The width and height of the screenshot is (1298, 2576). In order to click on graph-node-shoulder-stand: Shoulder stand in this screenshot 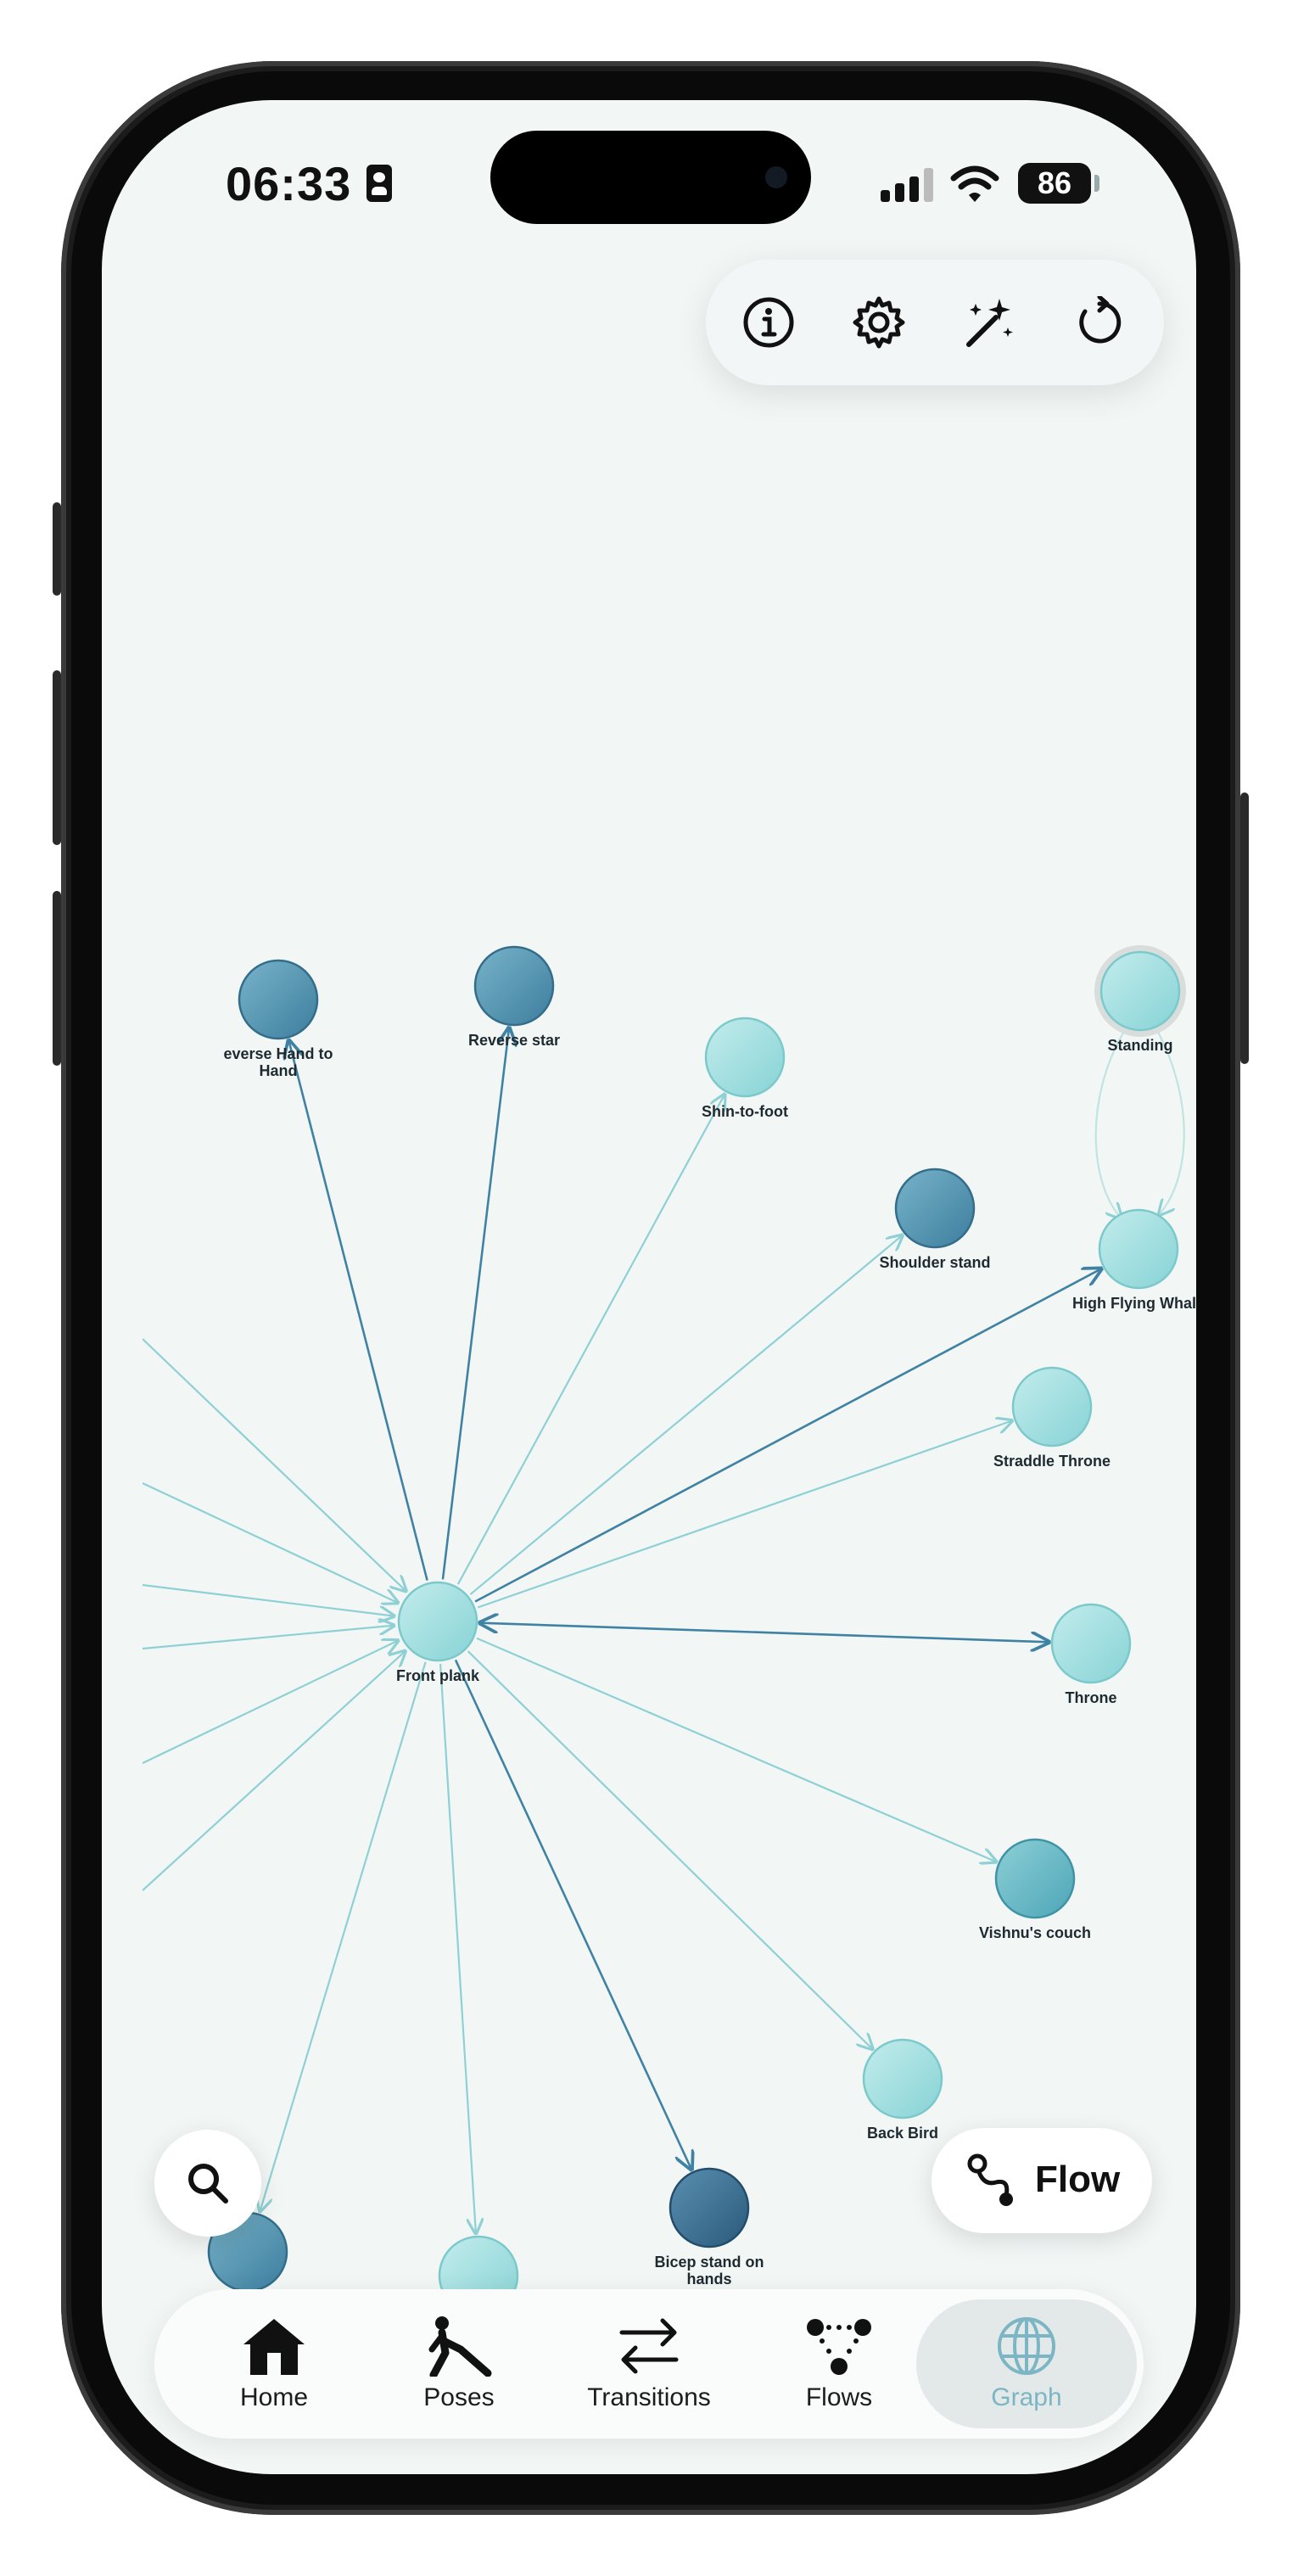, I will do `click(935, 1219)`.